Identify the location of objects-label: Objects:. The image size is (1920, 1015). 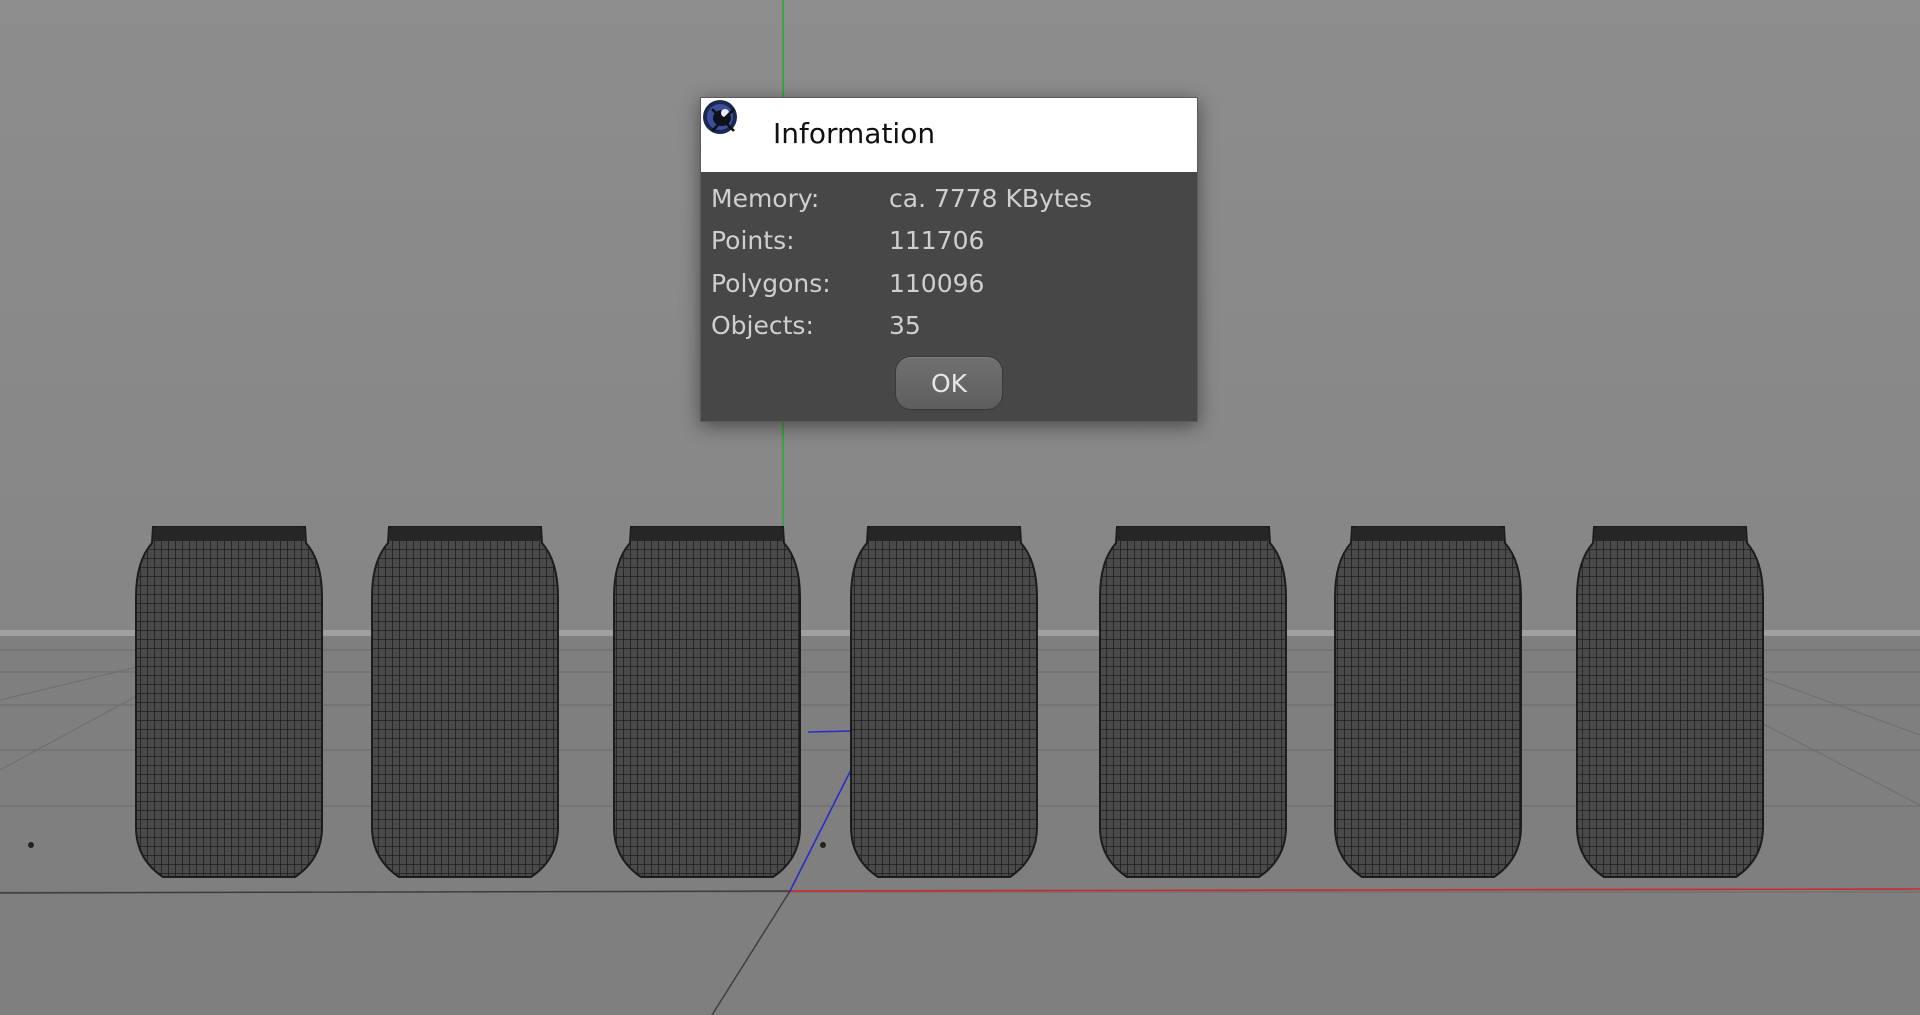
(762, 325).